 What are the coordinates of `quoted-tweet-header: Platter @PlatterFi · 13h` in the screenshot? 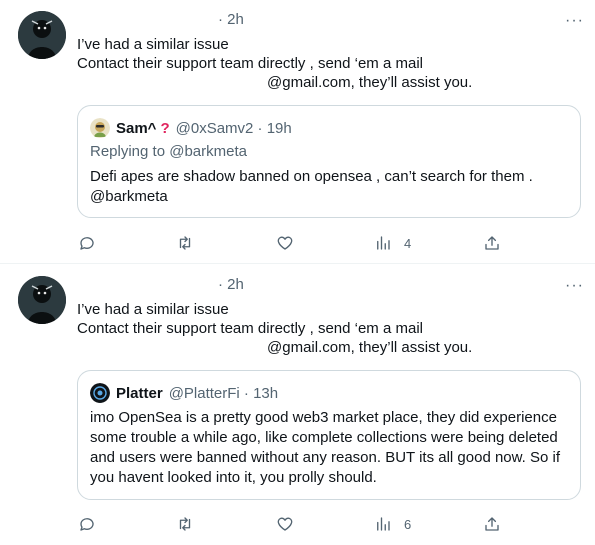 It's located at (184, 393).